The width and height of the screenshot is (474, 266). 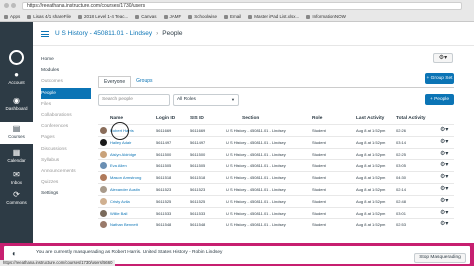 I want to click on col-sis-id: SIS ID, so click(x=197, y=118).